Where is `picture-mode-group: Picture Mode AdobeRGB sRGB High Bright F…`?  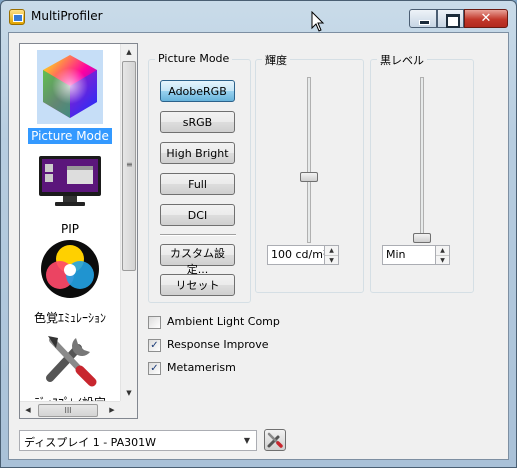
picture-mode-group: Picture Mode AdobeRGB sRGB High Bright F… is located at coordinates (199, 177).